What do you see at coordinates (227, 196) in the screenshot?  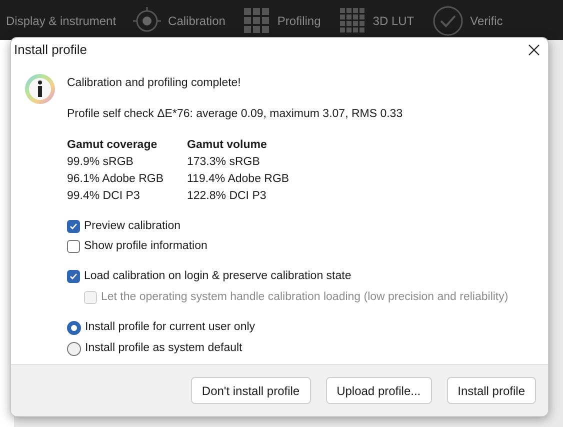 I see `gamut-value: 122.8% DCI P3` at bounding box center [227, 196].